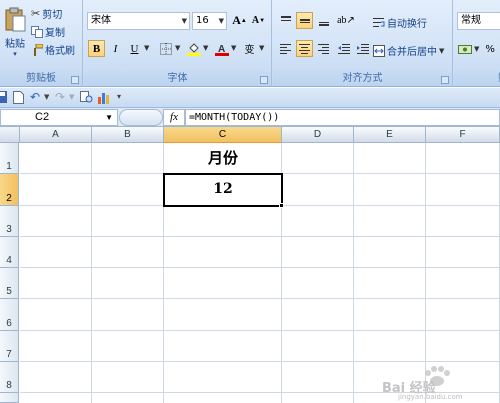 This screenshot has width=500, height=403. What do you see at coordinates (223, 158) in the screenshot?
I see `cell-c1: 月份` at bounding box center [223, 158].